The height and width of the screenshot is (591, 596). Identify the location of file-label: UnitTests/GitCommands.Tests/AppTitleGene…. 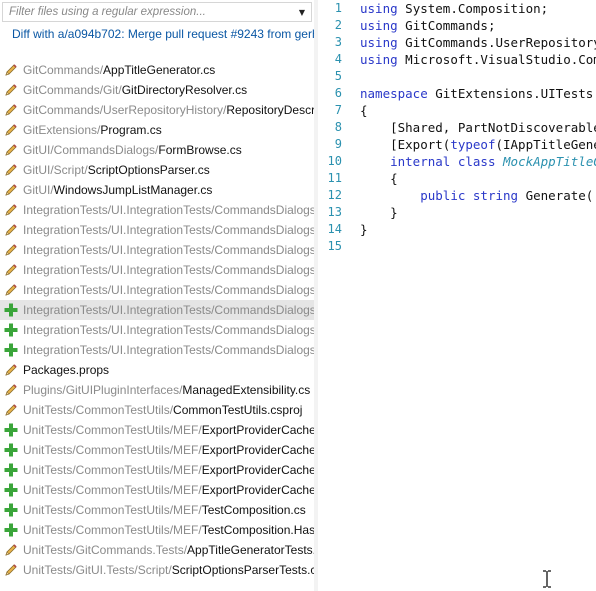
(168, 550).